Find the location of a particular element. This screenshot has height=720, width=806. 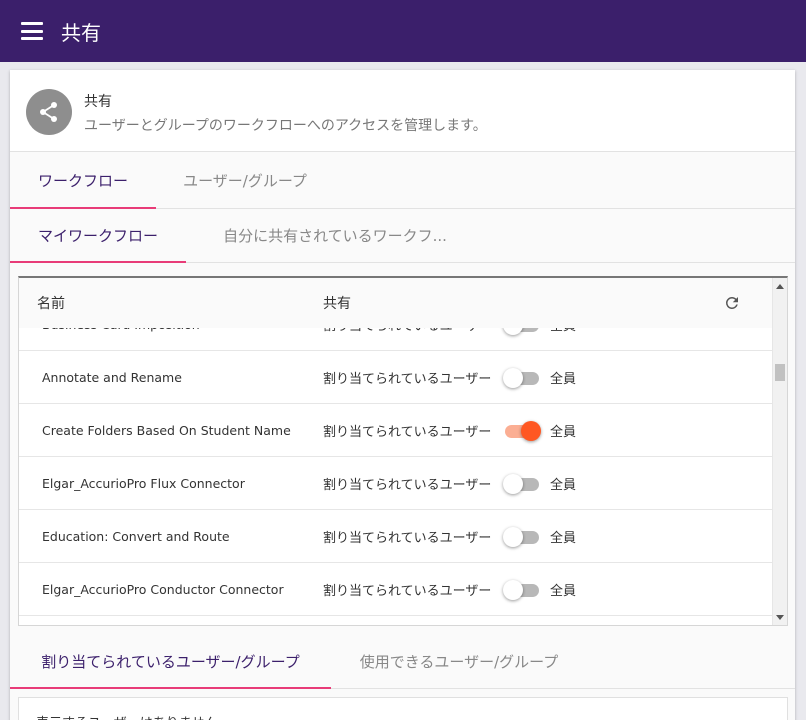

scroll-thumb is located at coordinates (780, 372).